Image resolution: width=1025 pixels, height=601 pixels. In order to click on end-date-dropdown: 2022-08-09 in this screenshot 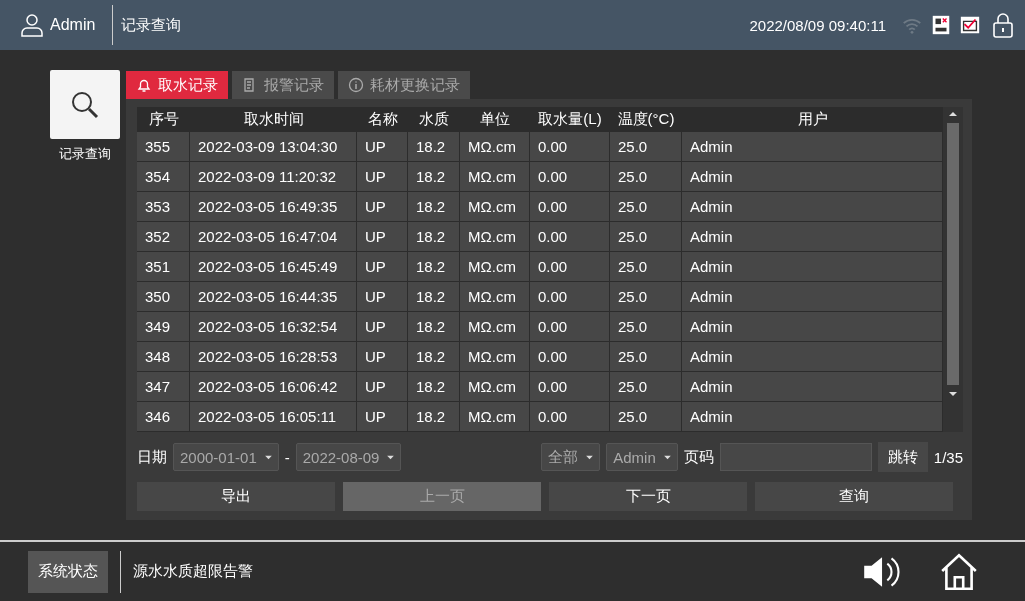, I will do `click(348, 457)`.